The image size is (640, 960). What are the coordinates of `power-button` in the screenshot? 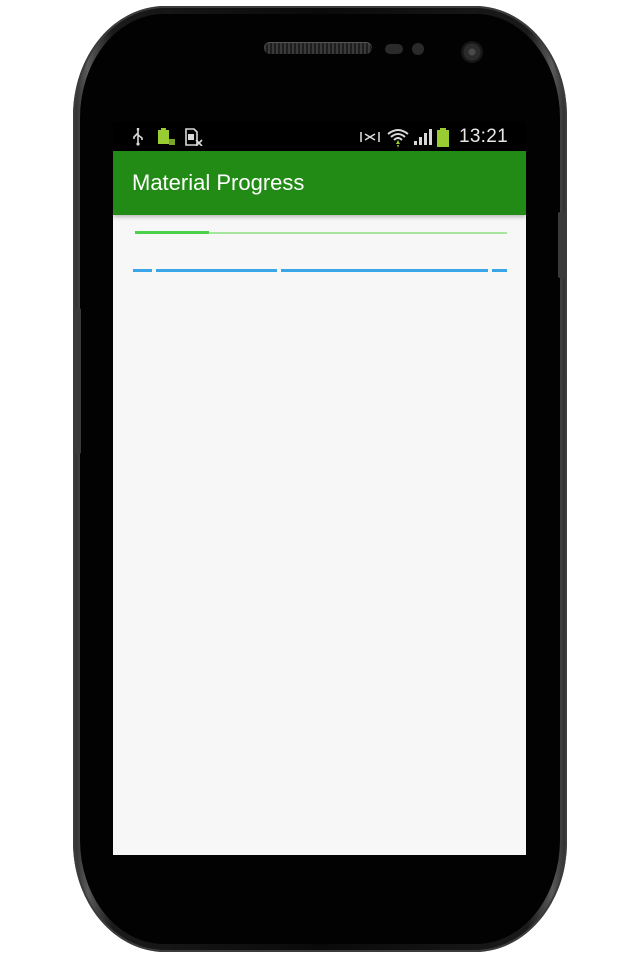 It's located at (562, 245).